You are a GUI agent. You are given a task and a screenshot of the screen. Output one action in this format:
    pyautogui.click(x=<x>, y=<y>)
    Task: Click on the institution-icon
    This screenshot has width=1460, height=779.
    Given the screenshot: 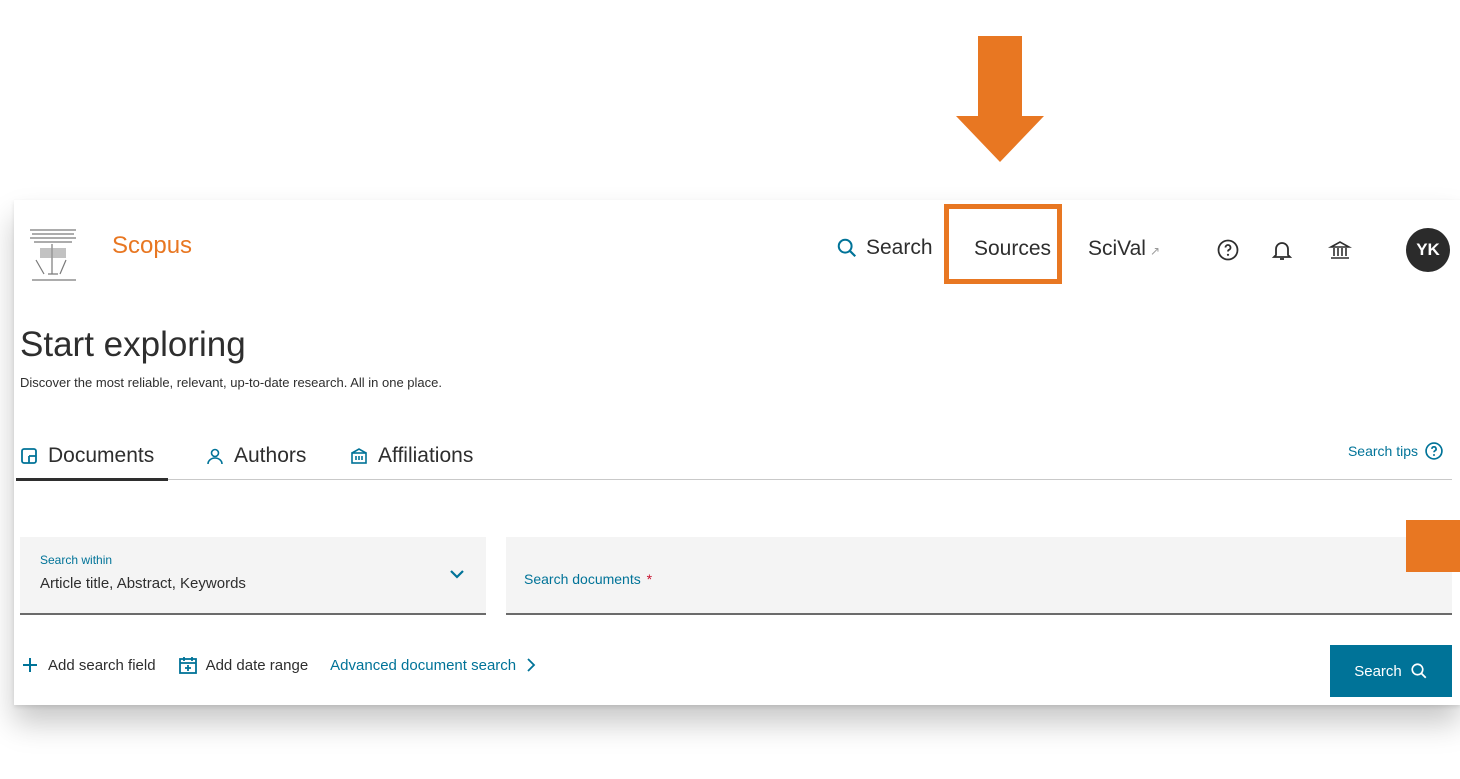 What is the action you would take?
    pyautogui.click(x=1340, y=250)
    